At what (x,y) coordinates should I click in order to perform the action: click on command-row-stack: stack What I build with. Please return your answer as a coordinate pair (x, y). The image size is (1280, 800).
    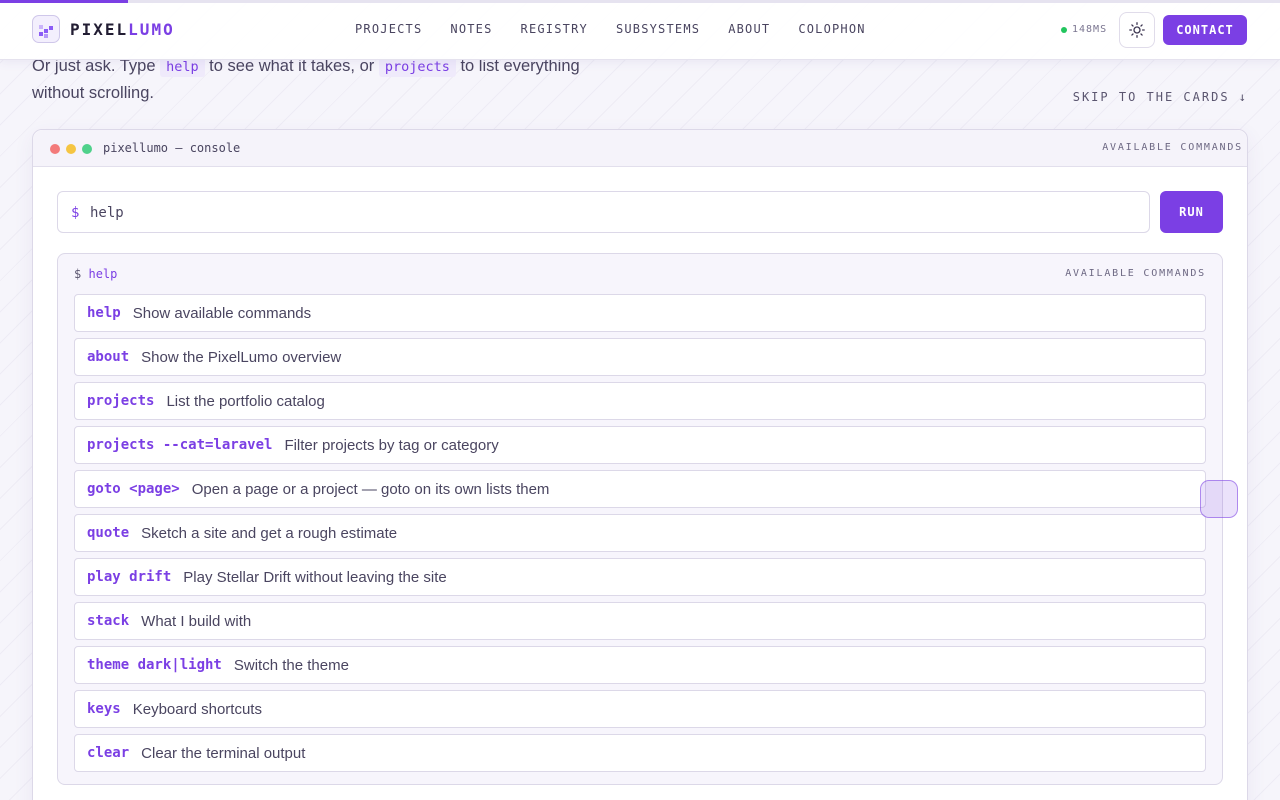
    Looking at the image, I should click on (640, 621).